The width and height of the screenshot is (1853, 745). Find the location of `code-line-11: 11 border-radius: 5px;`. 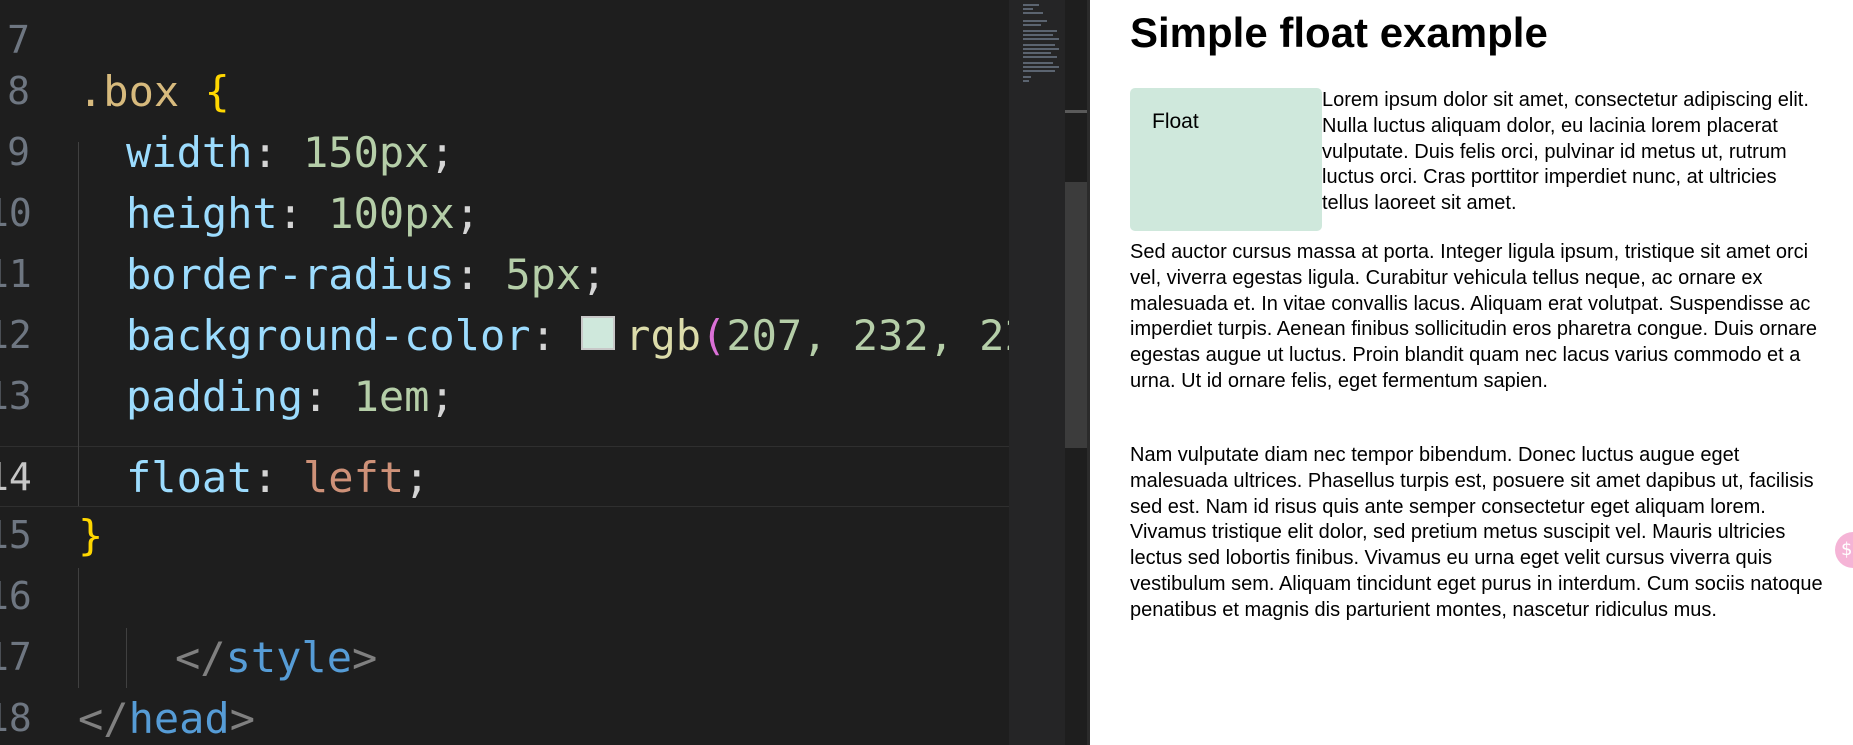

code-line-11: 11 border-radius: 5px; is located at coordinates (504, 274).